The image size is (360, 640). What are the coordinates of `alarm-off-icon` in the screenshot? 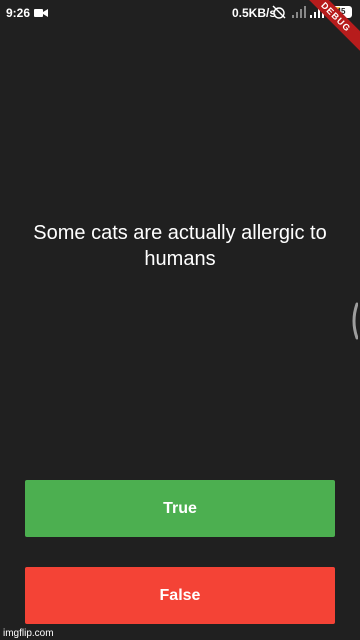 It's located at (279, 12).